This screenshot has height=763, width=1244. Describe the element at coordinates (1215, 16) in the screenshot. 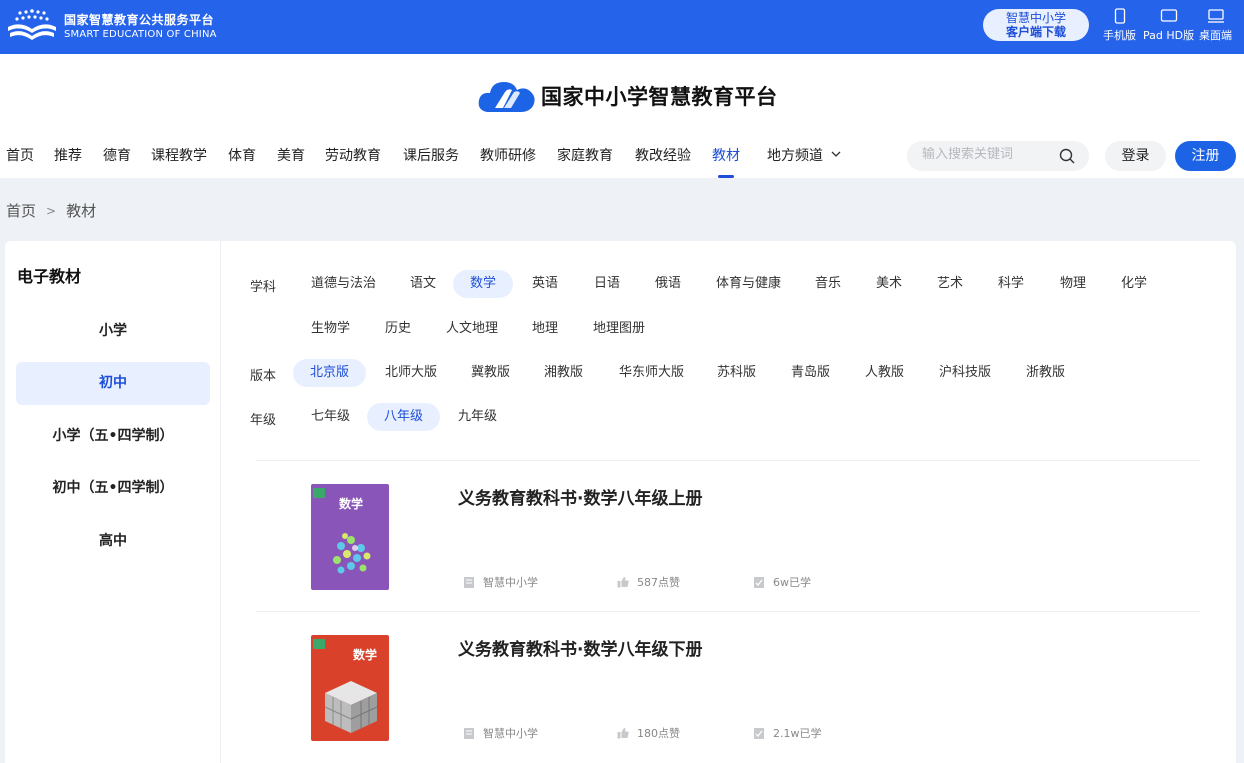

I see `desktop-icon` at that location.